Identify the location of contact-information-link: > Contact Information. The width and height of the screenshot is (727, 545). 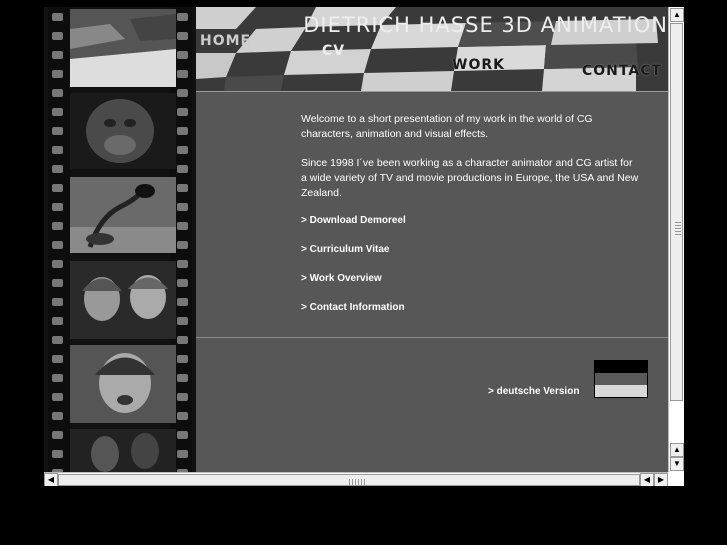
(353, 307).